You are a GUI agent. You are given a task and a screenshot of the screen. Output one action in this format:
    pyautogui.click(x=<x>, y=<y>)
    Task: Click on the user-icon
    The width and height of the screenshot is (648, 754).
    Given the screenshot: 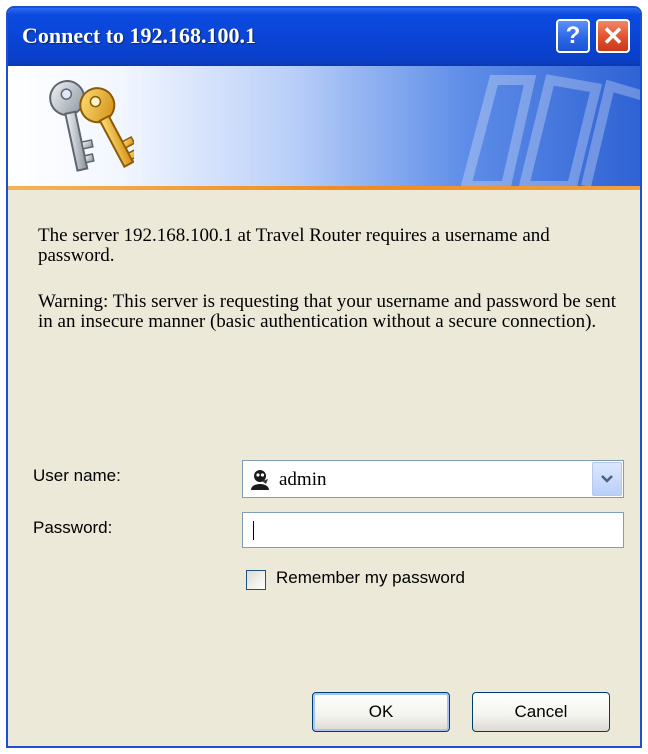 What is the action you would take?
    pyautogui.click(x=260, y=480)
    